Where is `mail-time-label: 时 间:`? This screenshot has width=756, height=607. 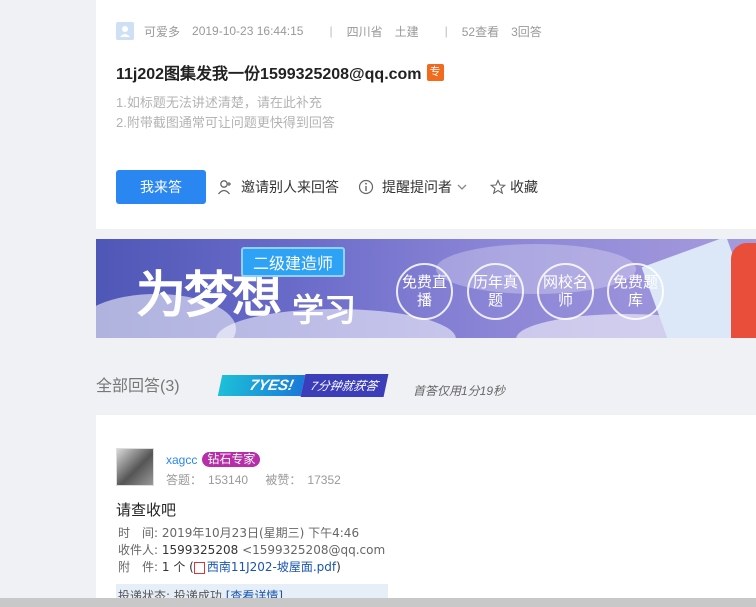 mail-time-label: 时 间: is located at coordinates (138, 533).